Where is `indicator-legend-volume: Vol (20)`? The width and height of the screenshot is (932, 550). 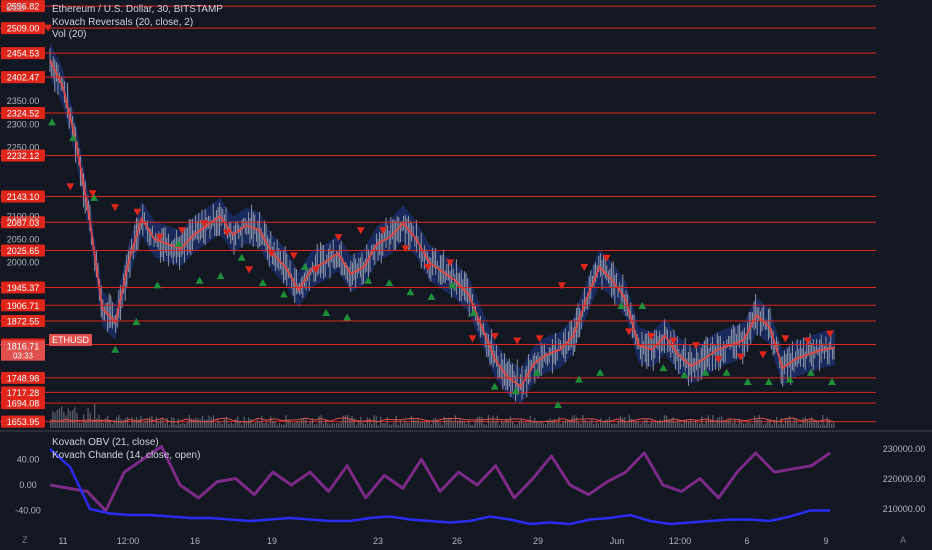
indicator-legend-volume: Vol (20) is located at coordinates (69, 35).